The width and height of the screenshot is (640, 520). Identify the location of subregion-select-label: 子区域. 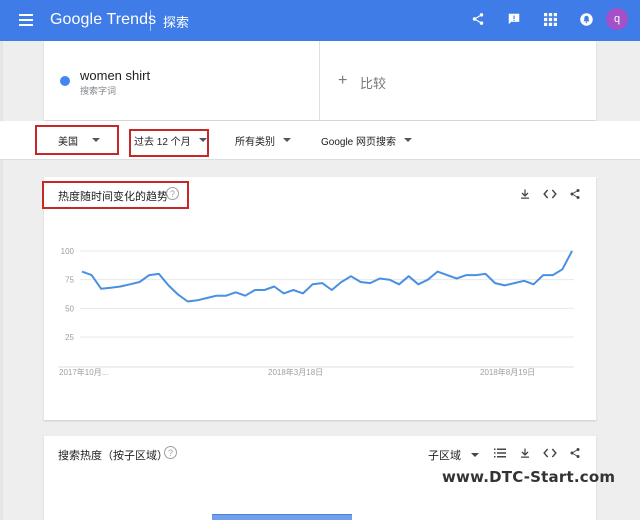
(444, 455).